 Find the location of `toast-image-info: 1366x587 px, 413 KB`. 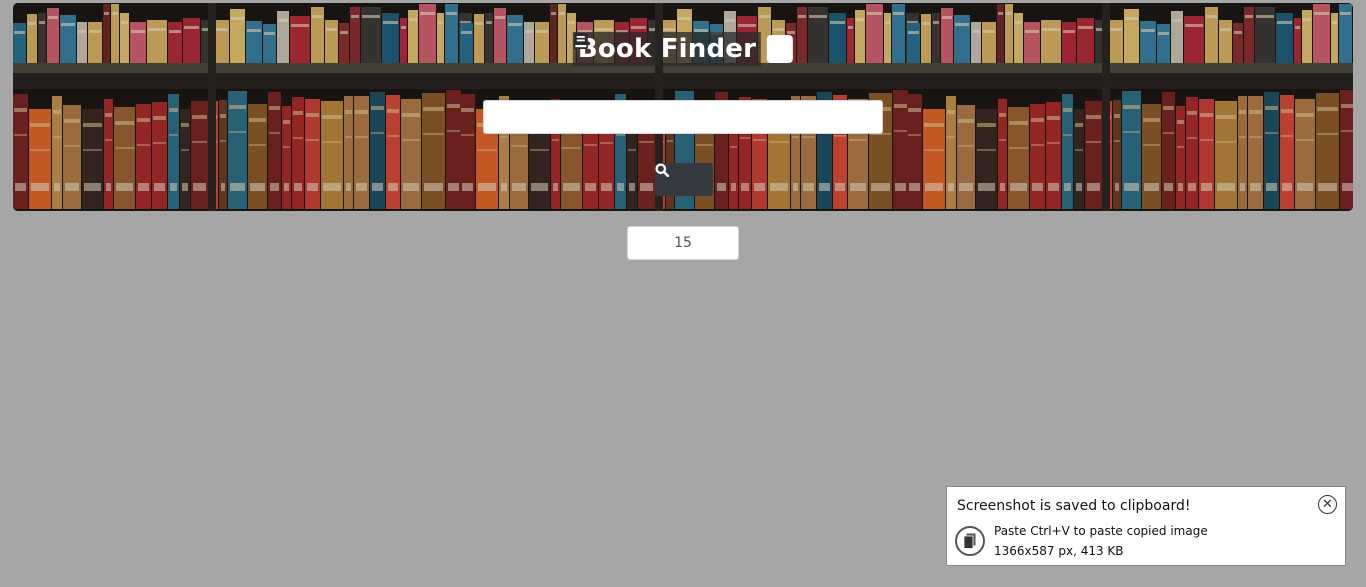

toast-image-info: 1366x587 px, 413 KB is located at coordinates (1059, 551).